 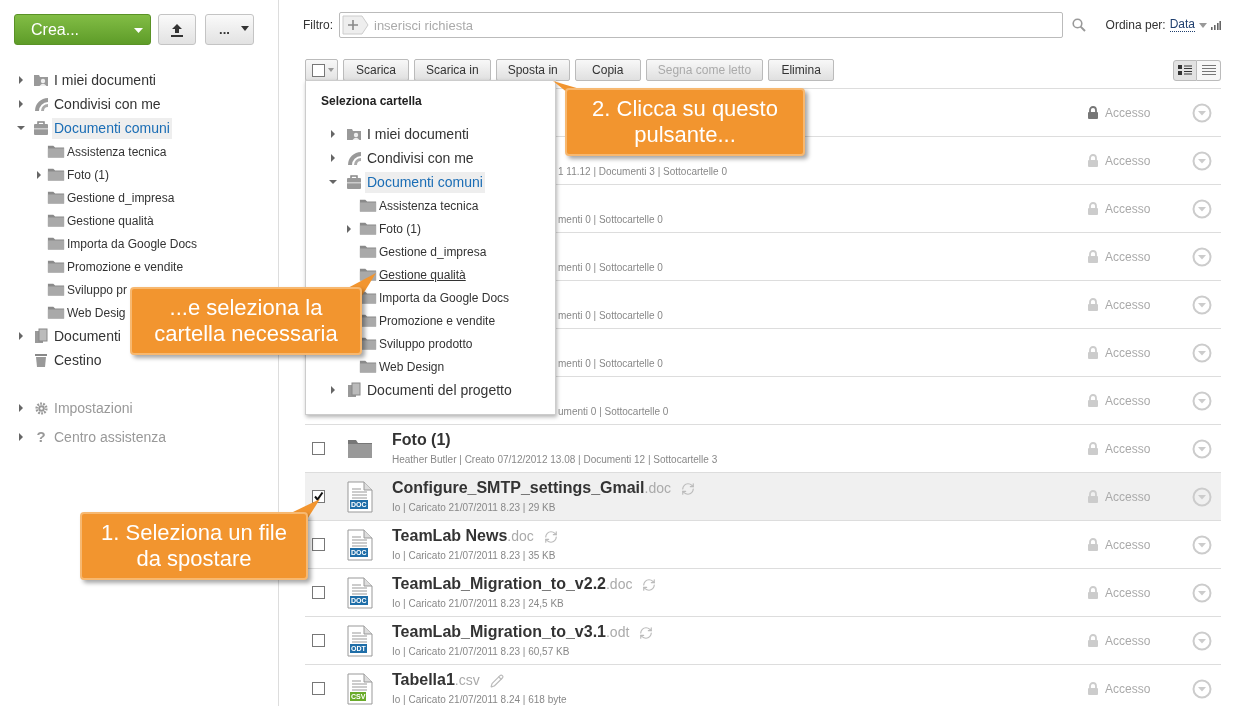 I want to click on tree-item: Documenti del progetto, so click(x=439, y=390).